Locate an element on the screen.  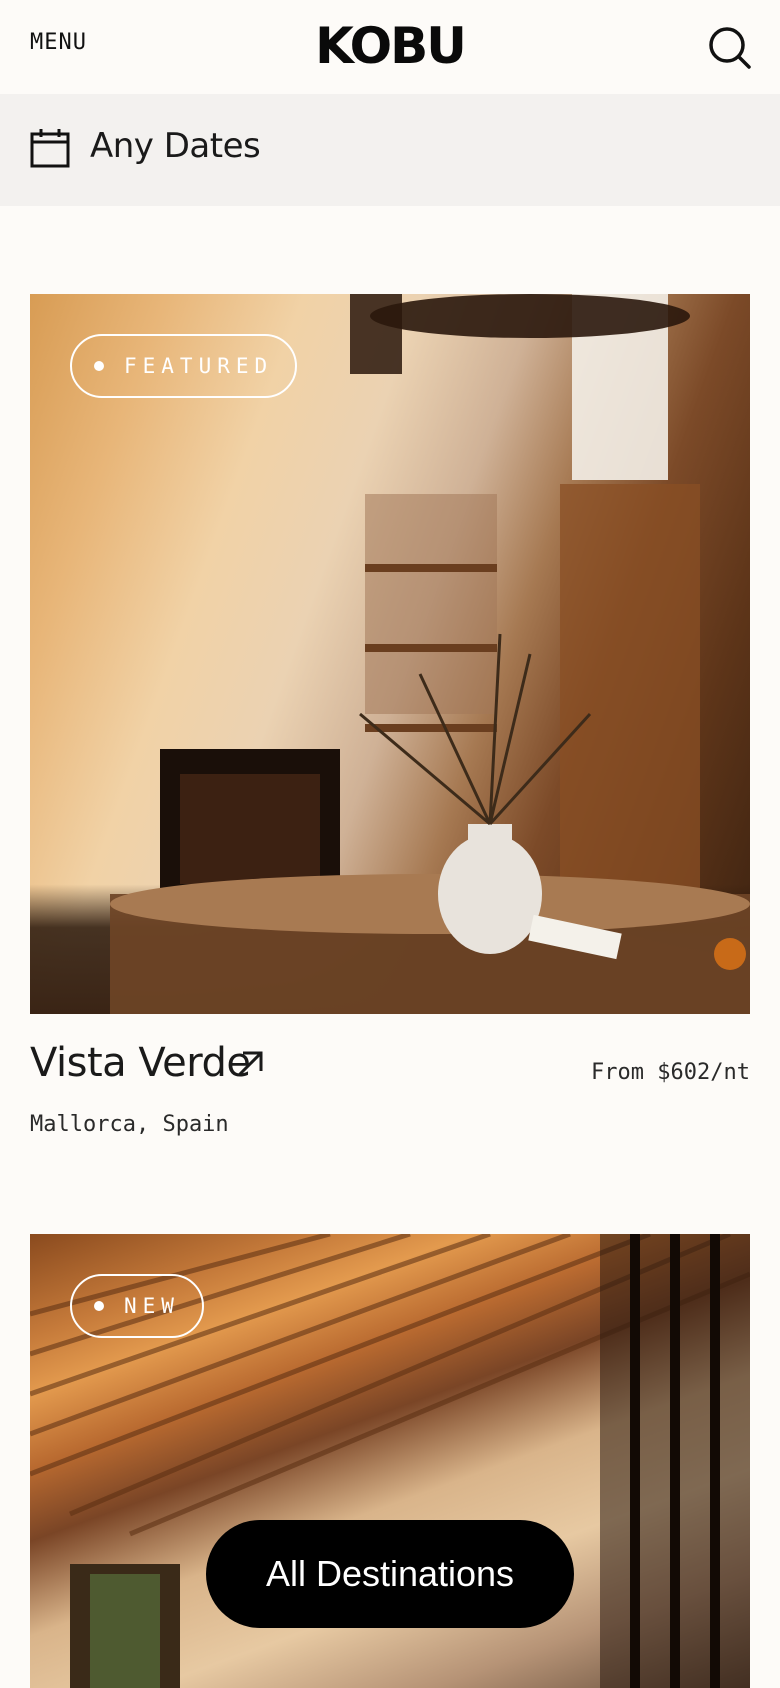
logo: KOBU is located at coordinates (390, 46).